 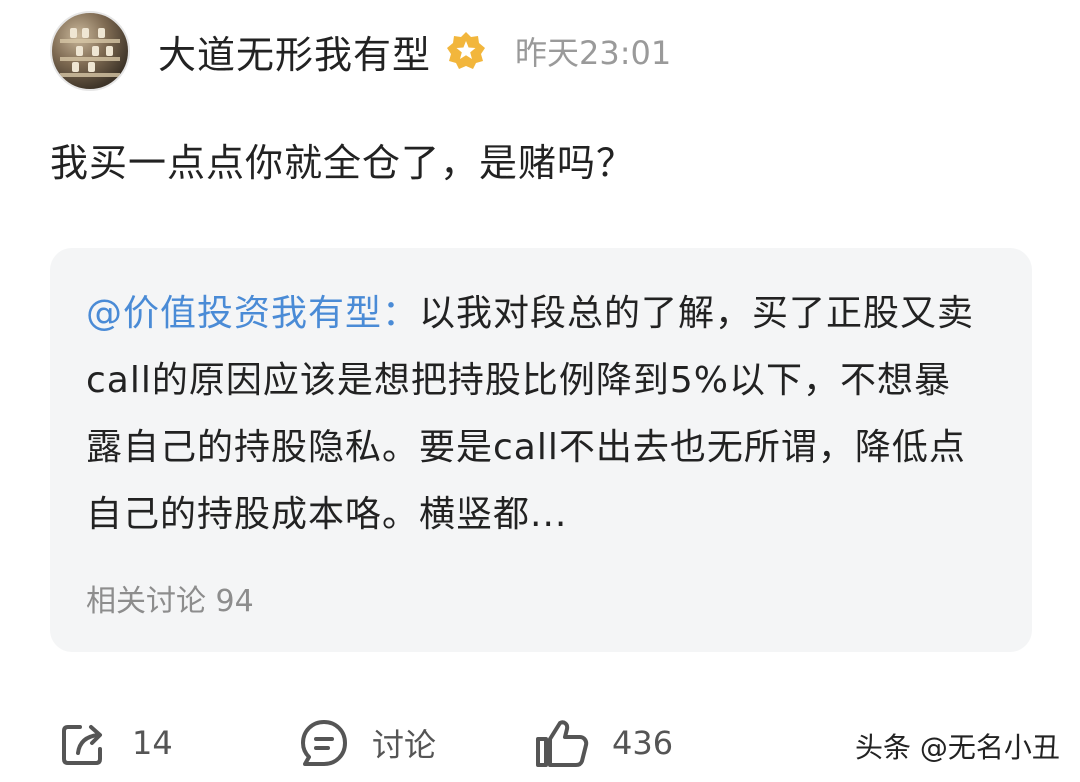 I want to click on share-button: 14, so click(x=115, y=743).